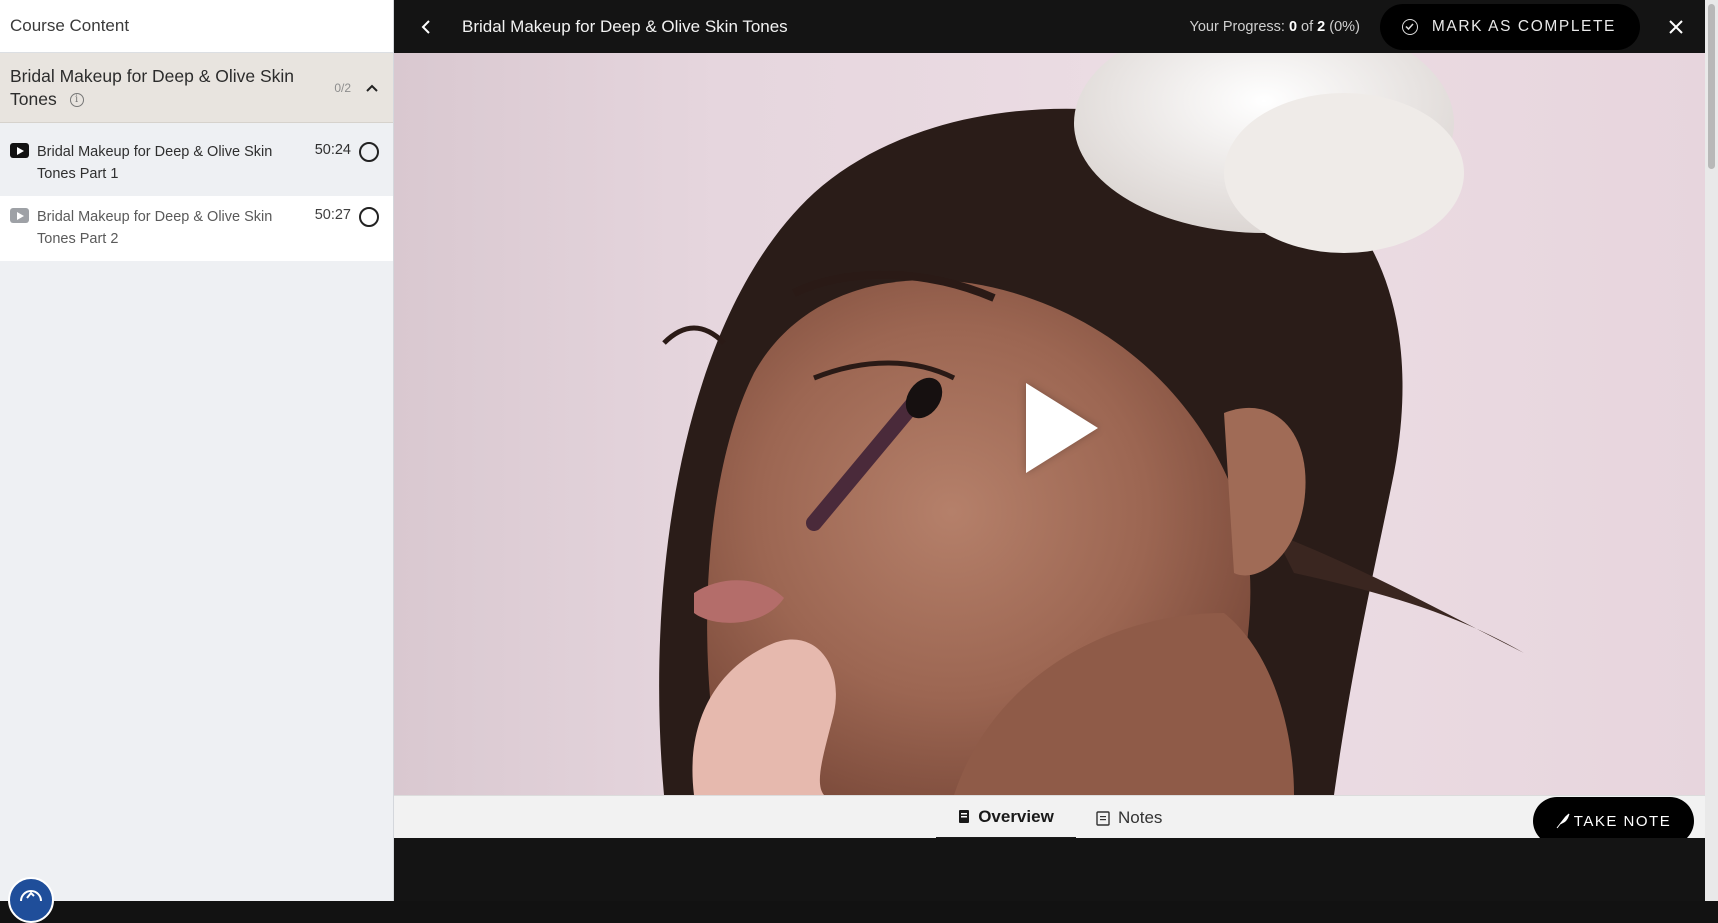 The width and height of the screenshot is (1718, 923). I want to click on tab-overview: Overview, so click(1006, 817).